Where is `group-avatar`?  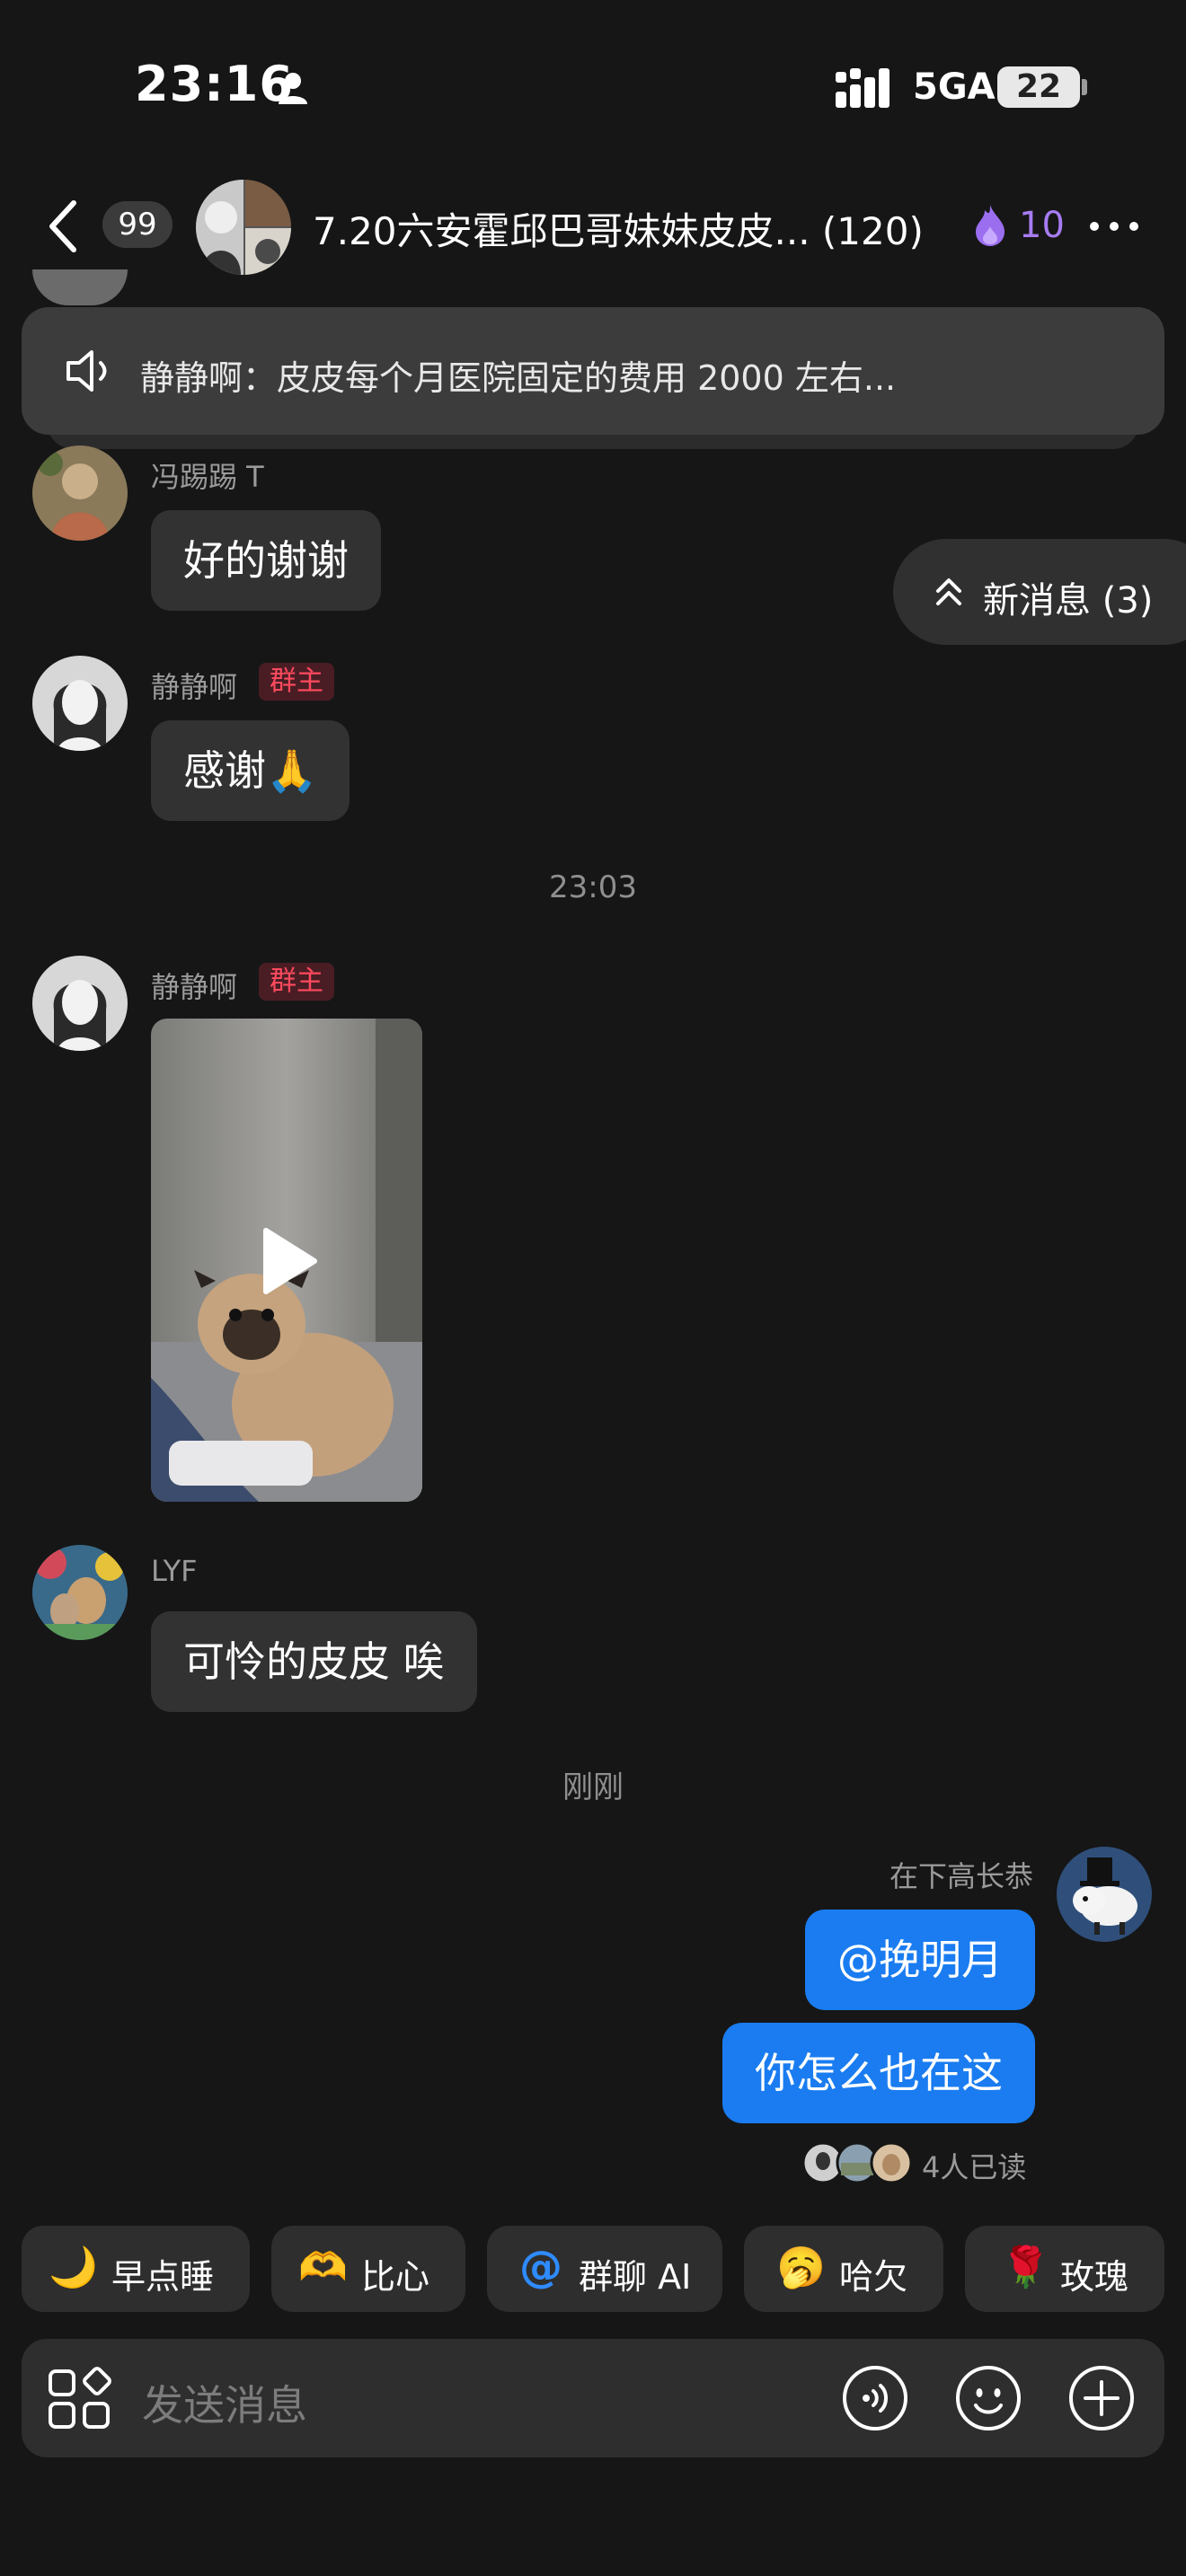
group-avatar is located at coordinates (243, 227).